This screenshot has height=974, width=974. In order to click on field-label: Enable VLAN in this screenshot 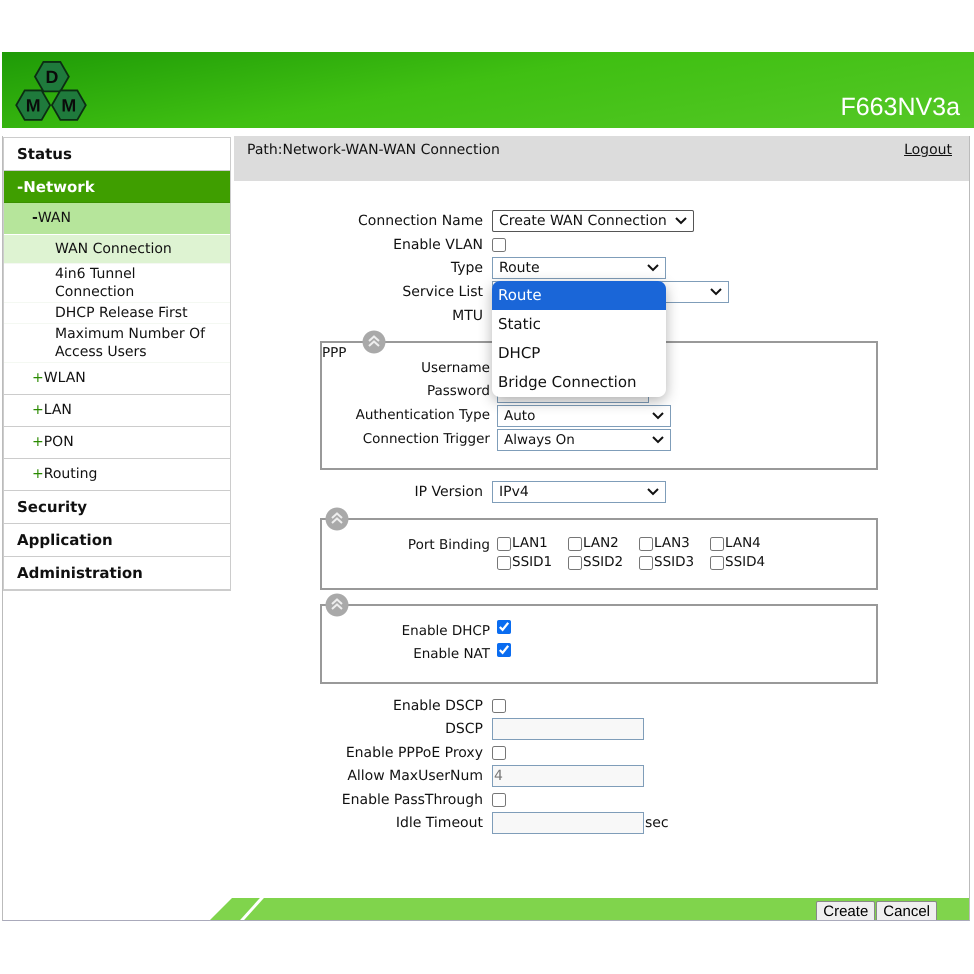, I will do `click(438, 244)`.